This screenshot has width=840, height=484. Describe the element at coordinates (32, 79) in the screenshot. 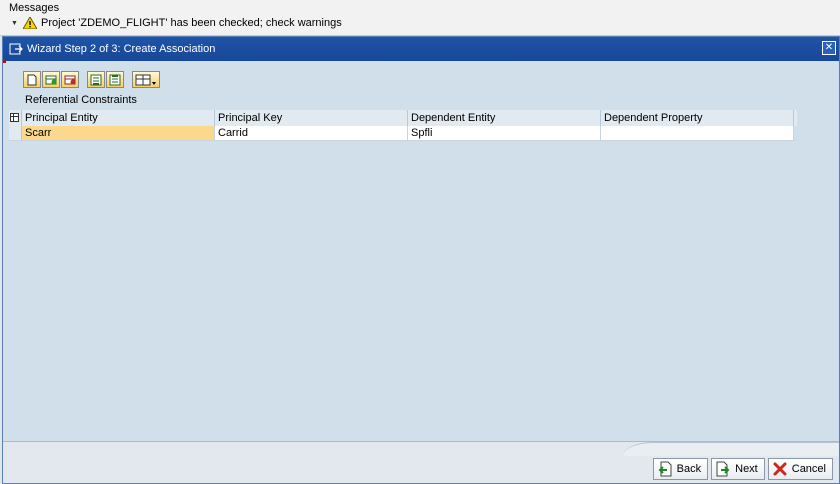

I see `new-row-icon` at that location.